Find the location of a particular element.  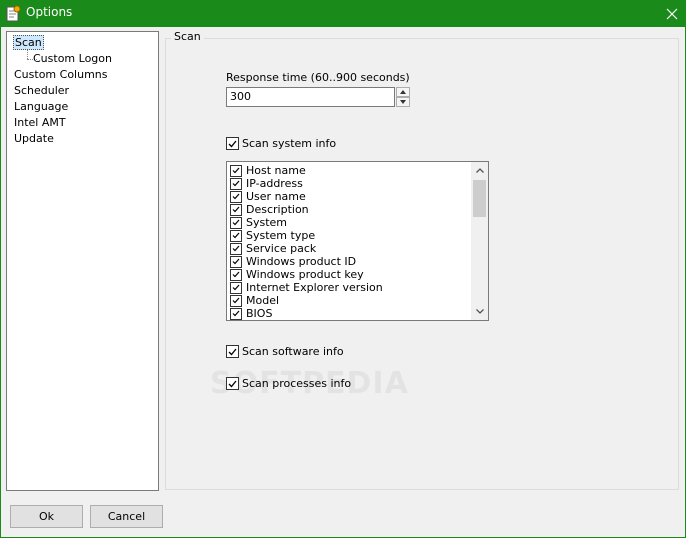

chevron-down-icon is located at coordinates (479, 311).